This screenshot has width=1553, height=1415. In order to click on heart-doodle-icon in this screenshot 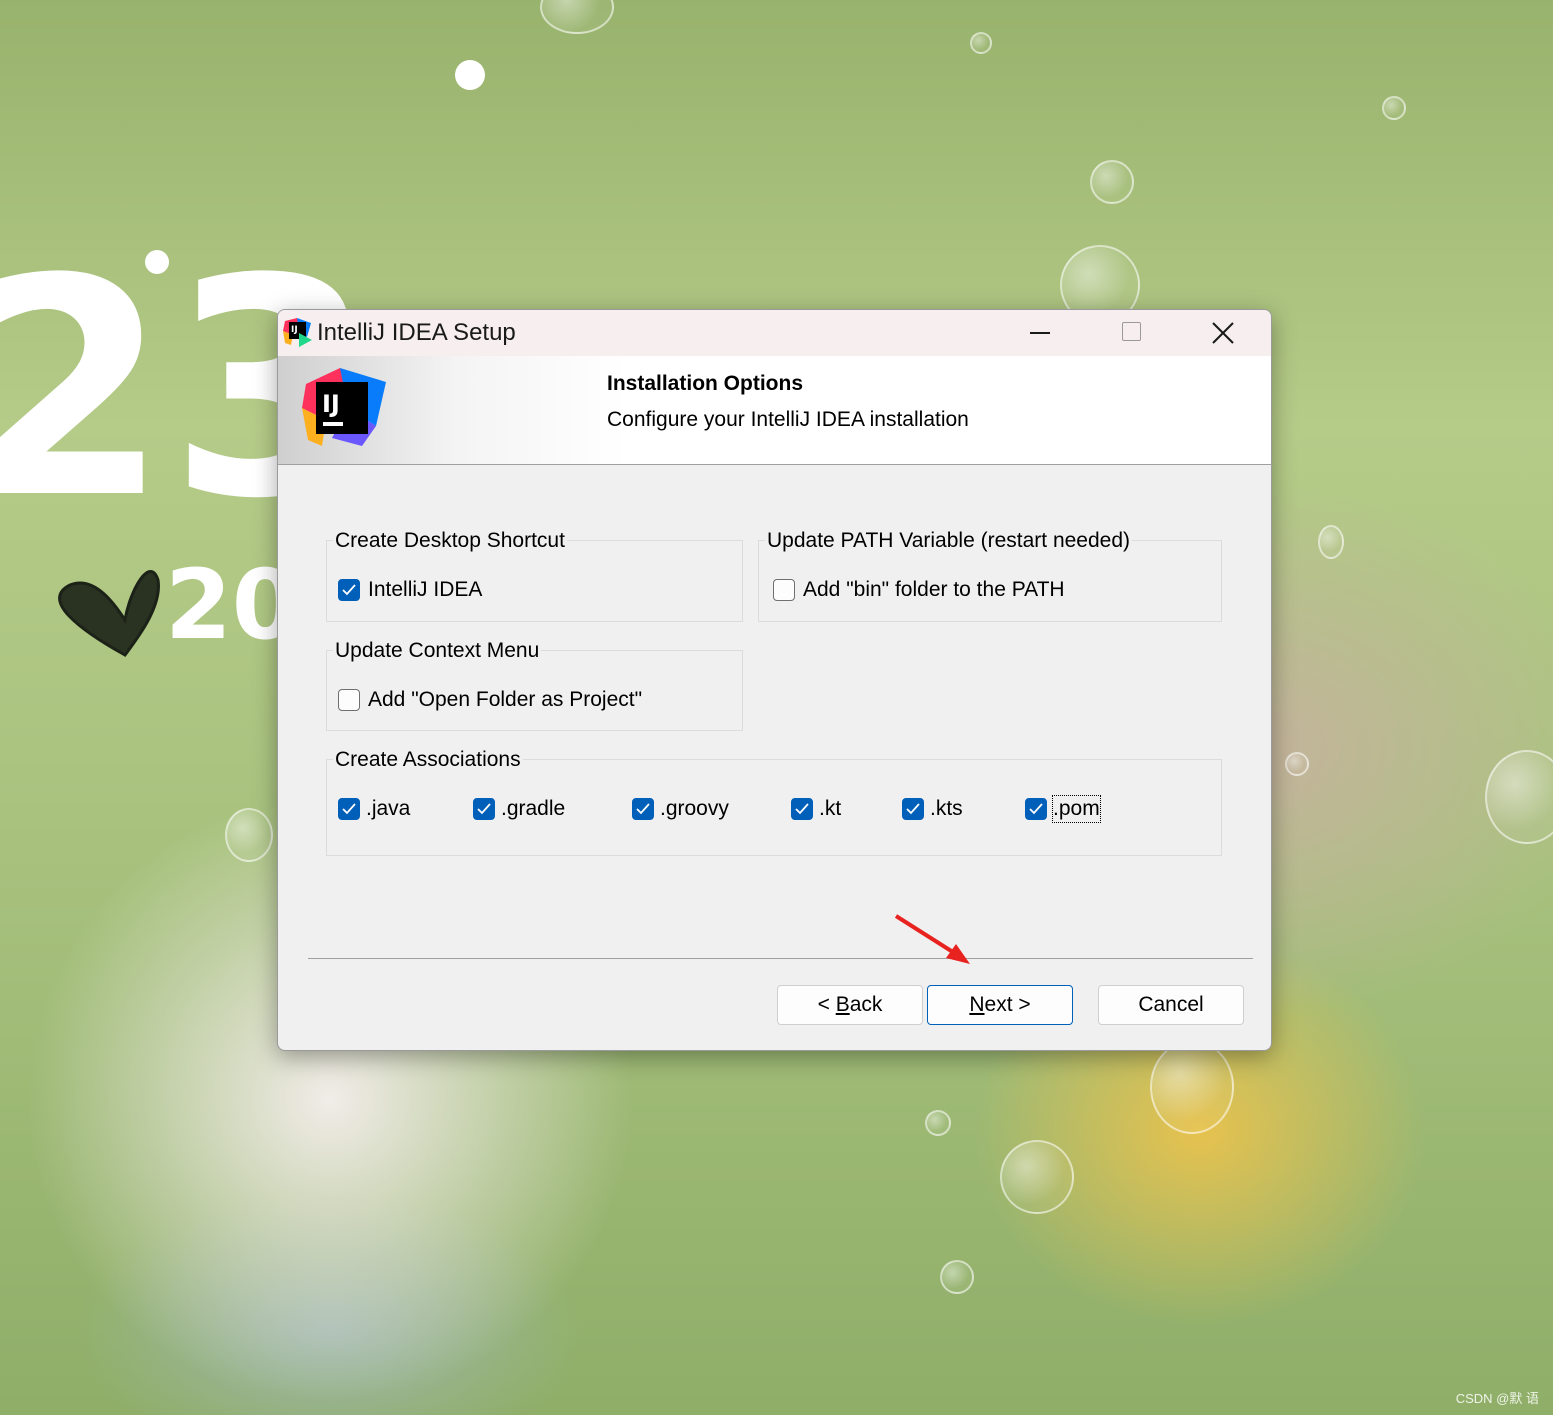, I will do `click(109, 613)`.